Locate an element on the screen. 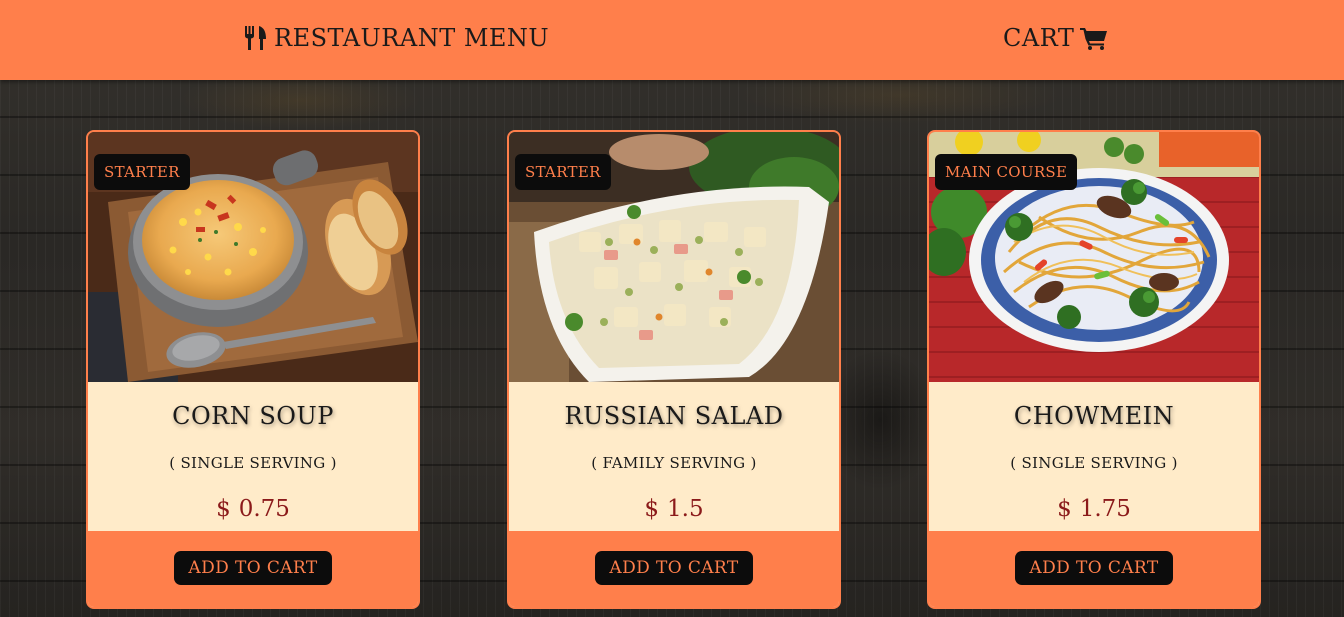  item-name: CORN SOUP is located at coordinates (253, 416).